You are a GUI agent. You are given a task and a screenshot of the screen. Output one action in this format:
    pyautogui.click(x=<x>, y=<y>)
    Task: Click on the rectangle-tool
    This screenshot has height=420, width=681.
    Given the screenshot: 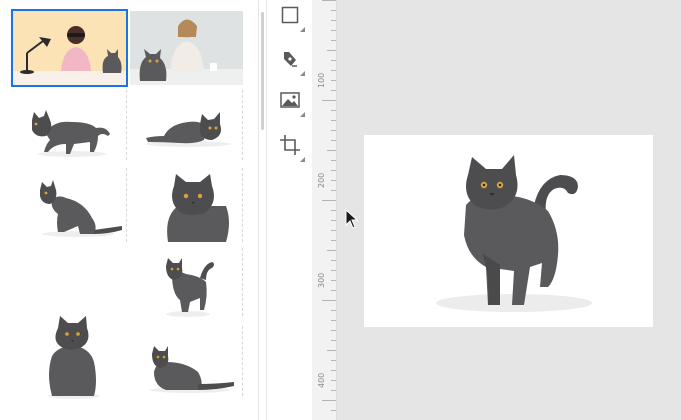 What is the action you would take?
    pyautogui.click(x=290, y=17)
    